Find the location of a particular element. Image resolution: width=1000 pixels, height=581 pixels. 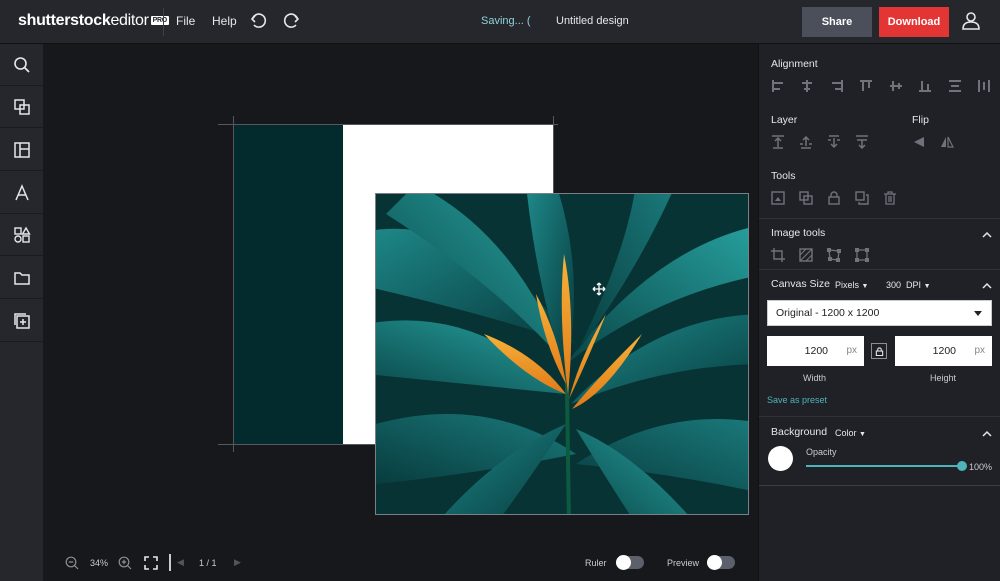

add-layer-tool is located at coordinates (21, 321).